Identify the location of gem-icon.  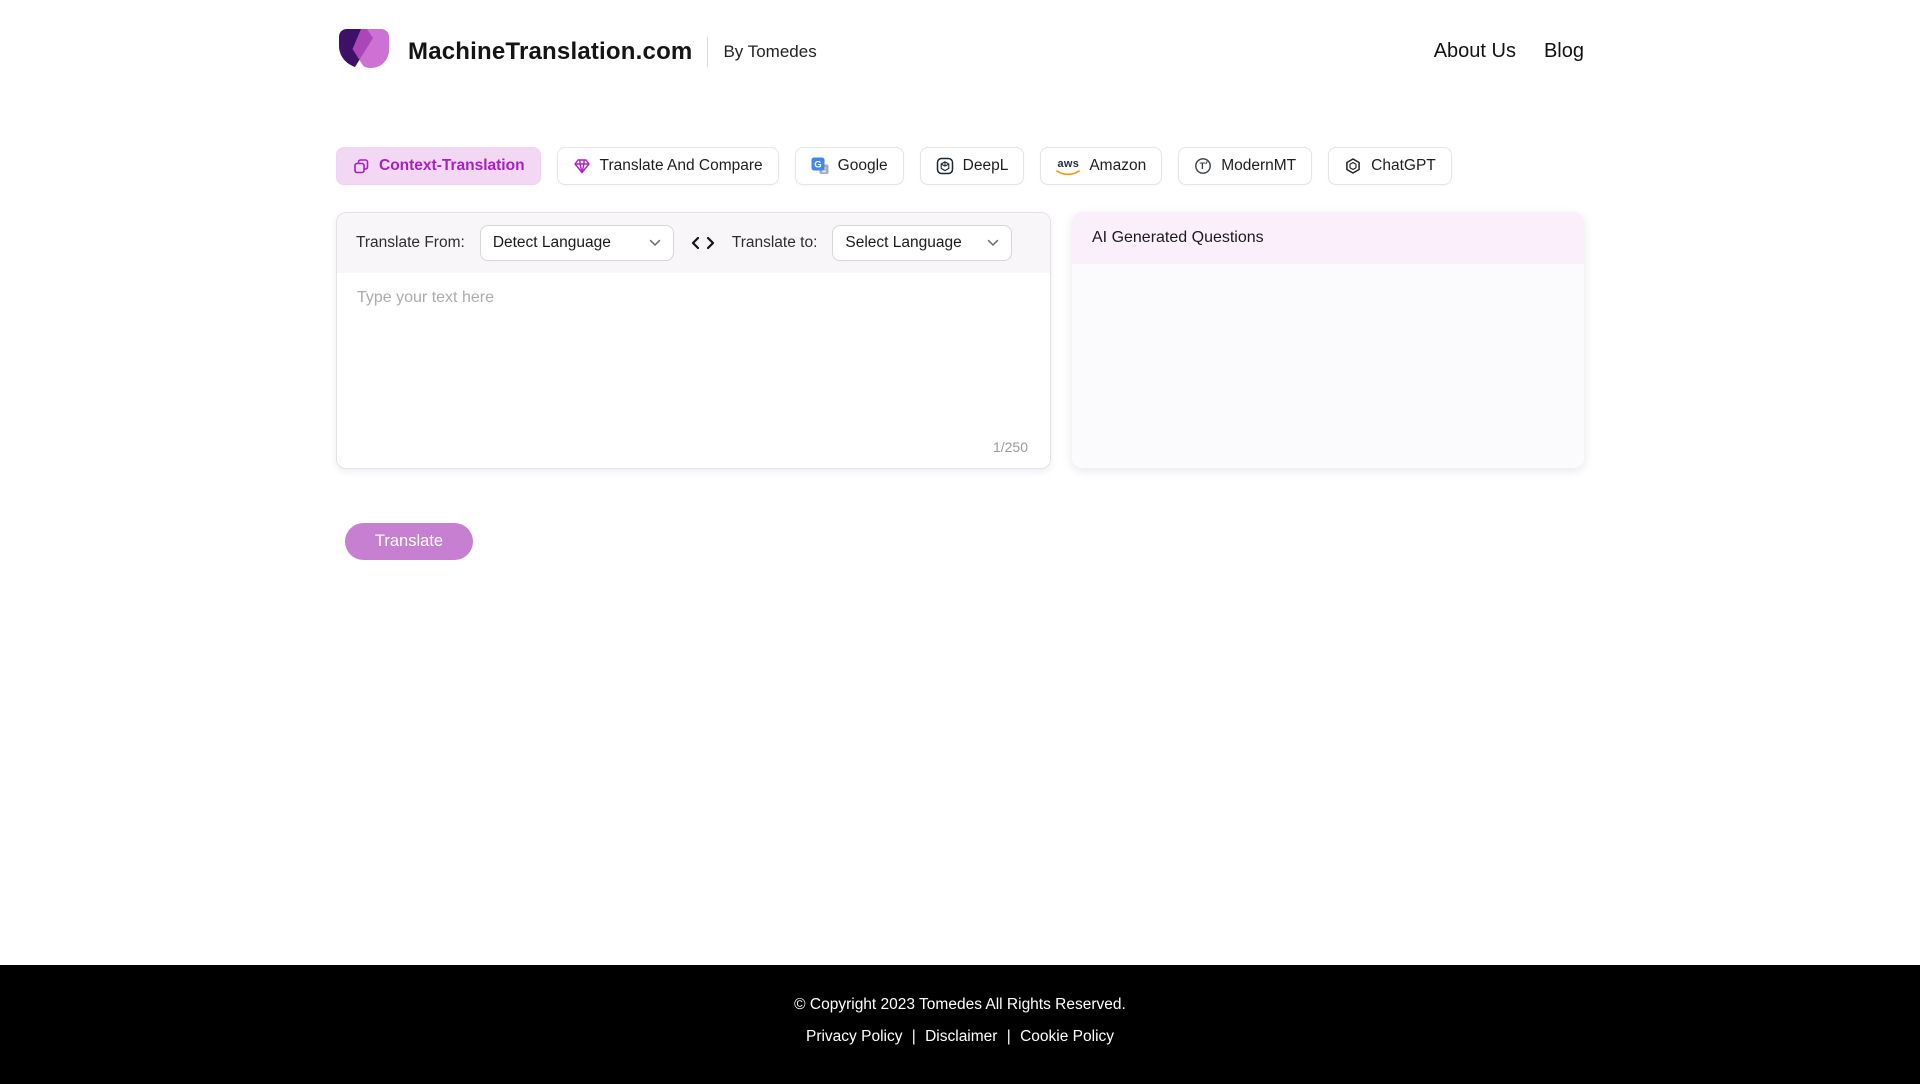
(582, 166).